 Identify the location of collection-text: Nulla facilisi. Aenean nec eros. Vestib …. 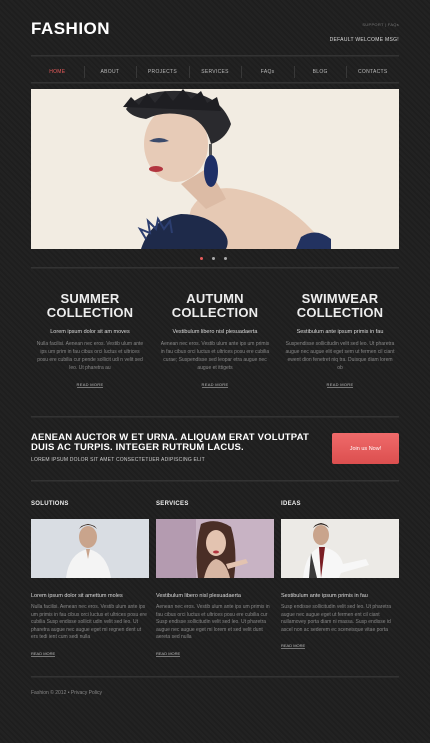
(90, 356).